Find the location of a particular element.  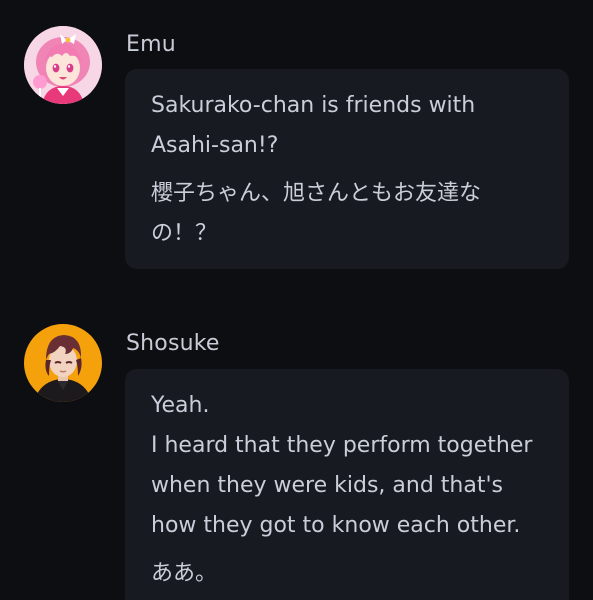

emu-avatar is located at coordinates (63, 65).